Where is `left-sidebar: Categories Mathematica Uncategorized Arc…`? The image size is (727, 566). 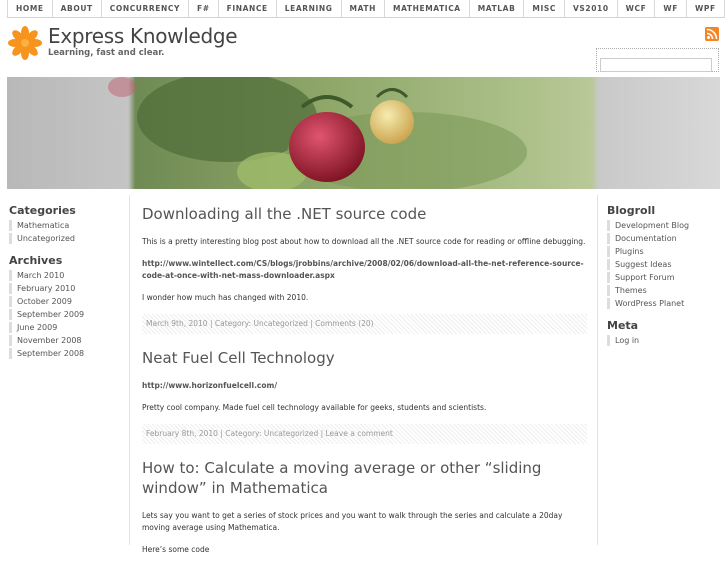
left-sidebar: Categories Mathematica Uncategorized Arc… is located at coordinates (67, 280).